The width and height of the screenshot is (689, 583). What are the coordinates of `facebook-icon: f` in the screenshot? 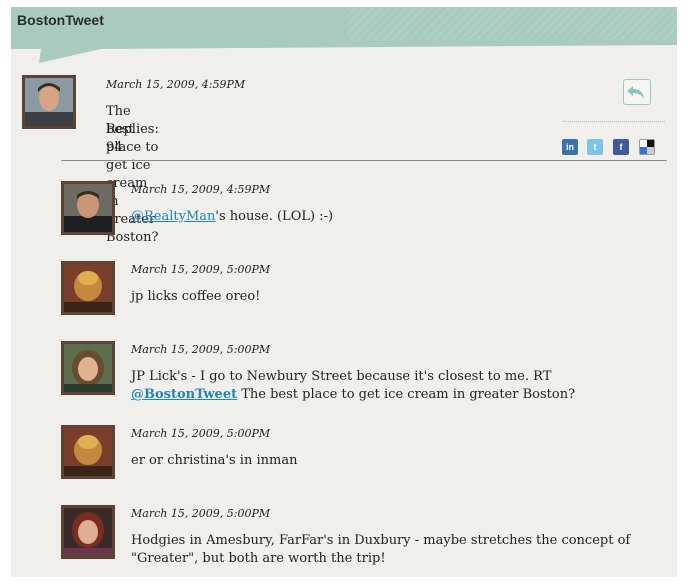 It's located at (621, 147).